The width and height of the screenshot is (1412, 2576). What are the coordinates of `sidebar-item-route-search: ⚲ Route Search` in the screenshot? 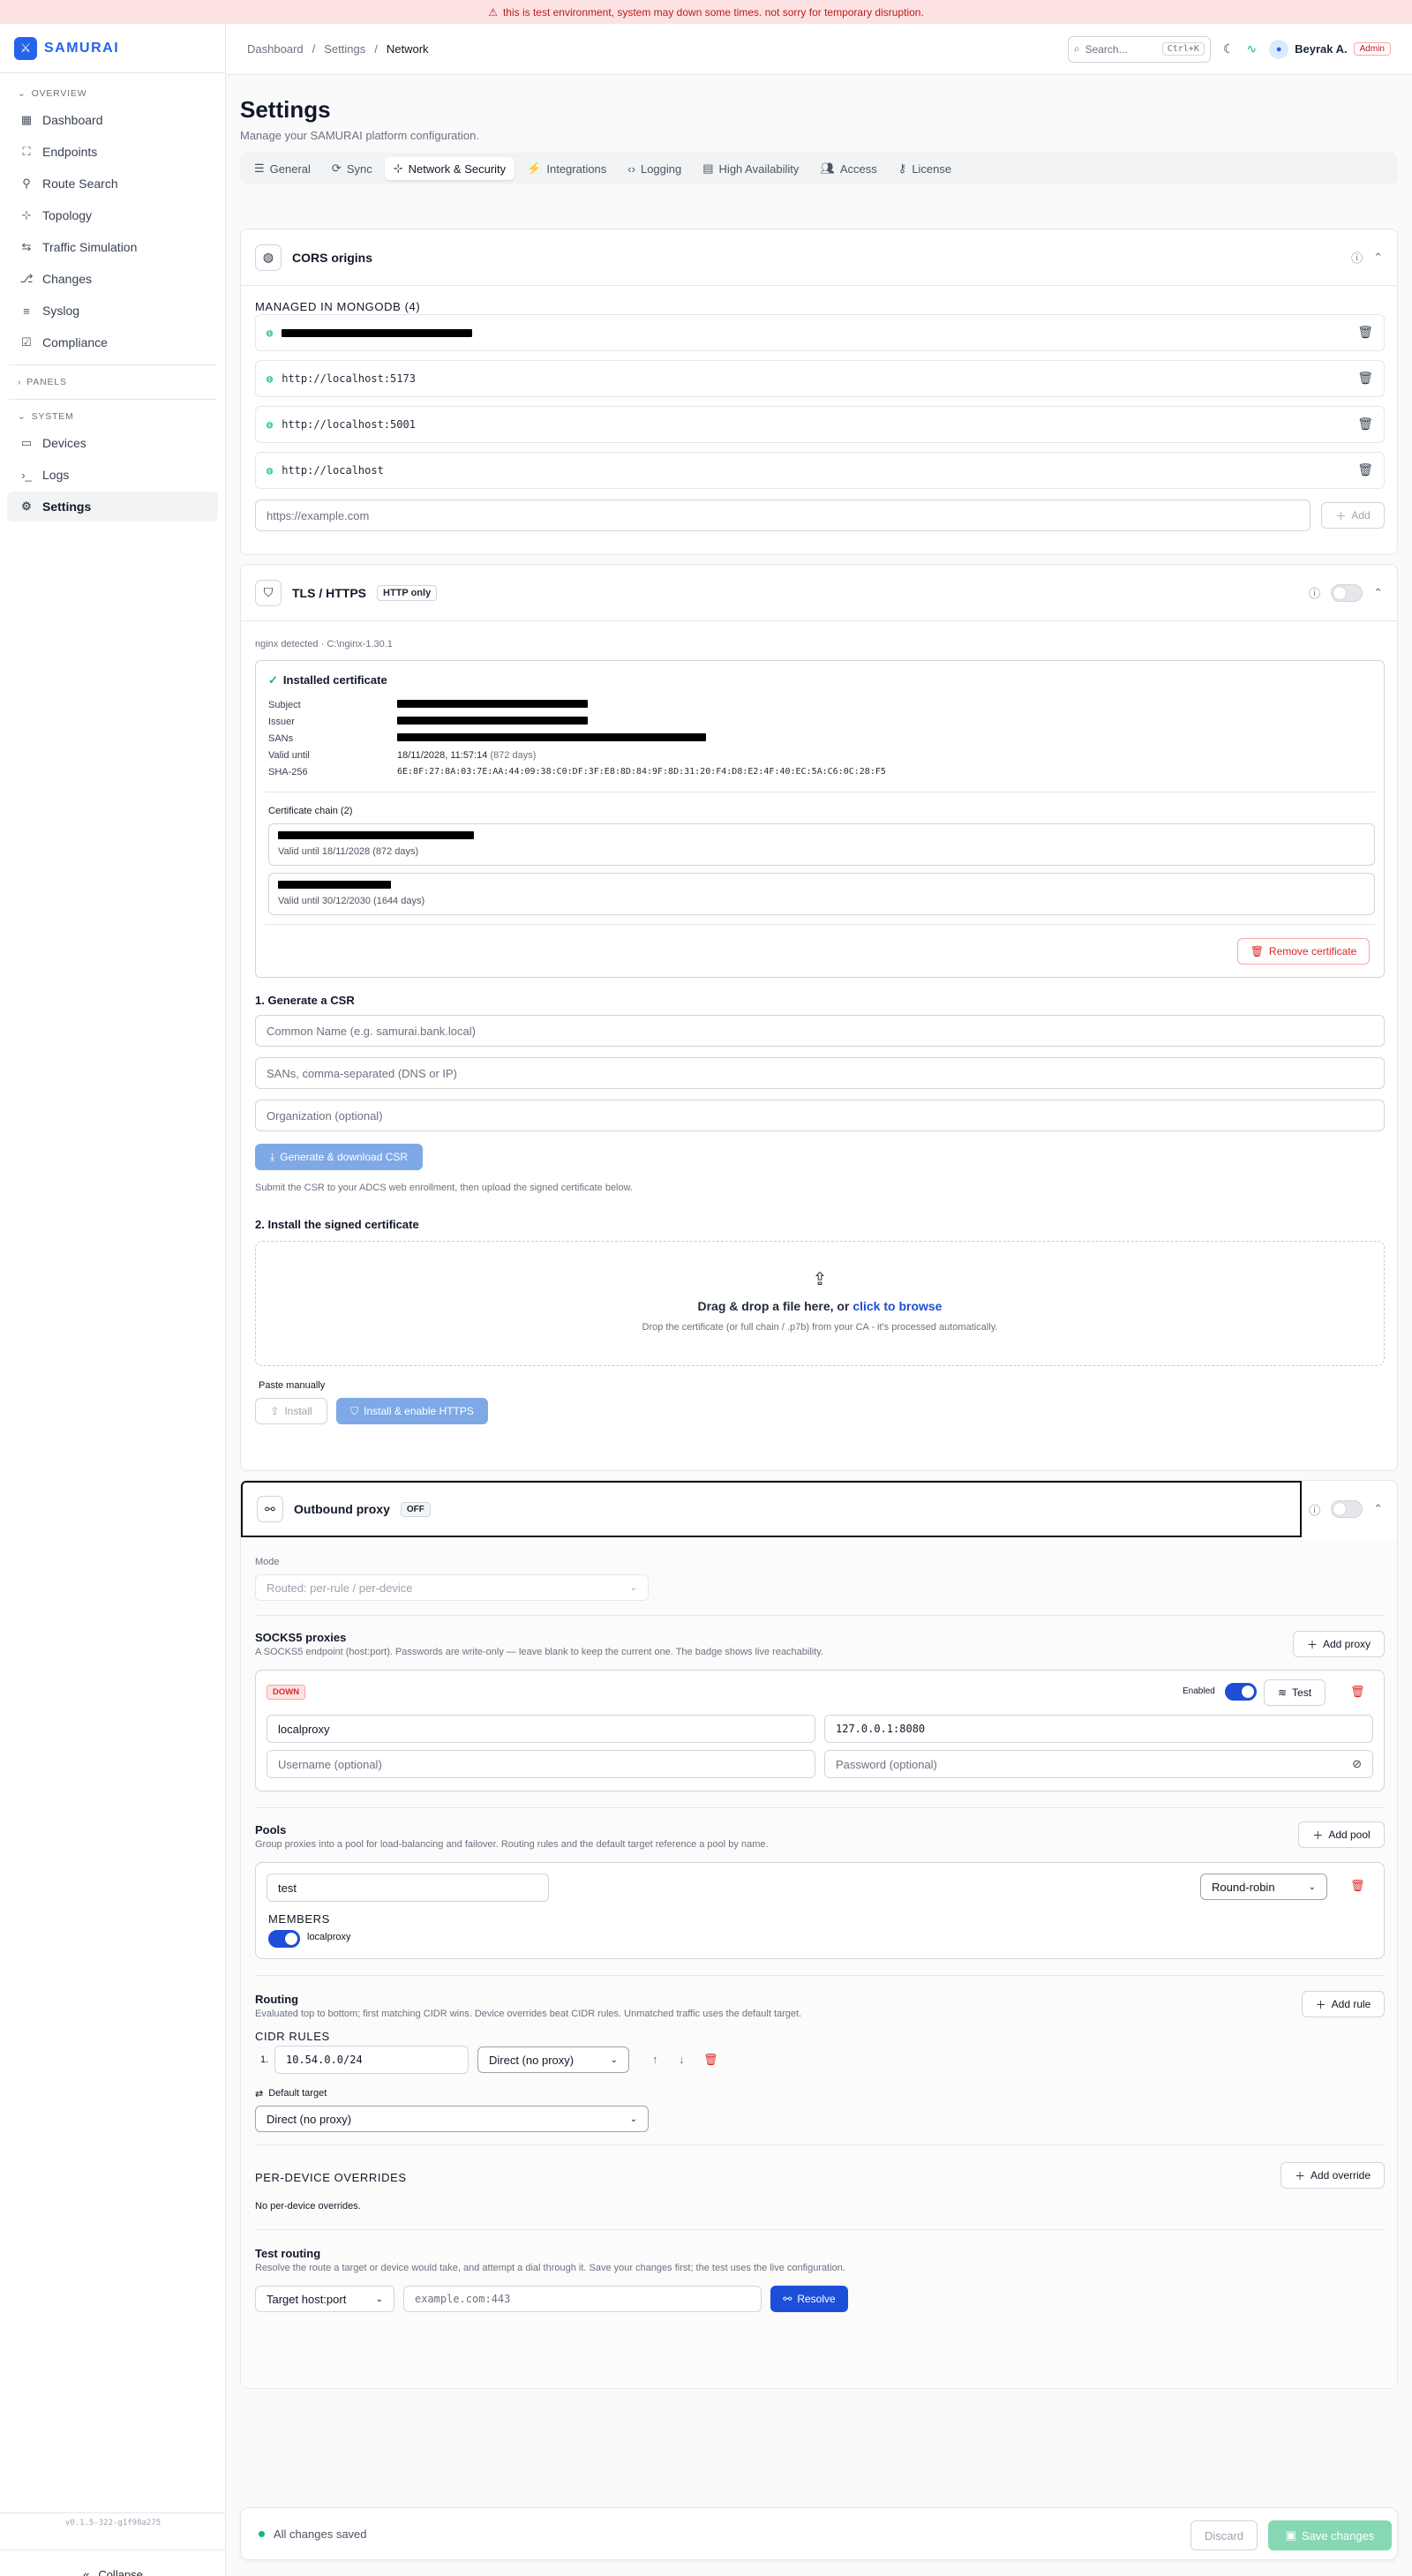 It's located at (112, 184).